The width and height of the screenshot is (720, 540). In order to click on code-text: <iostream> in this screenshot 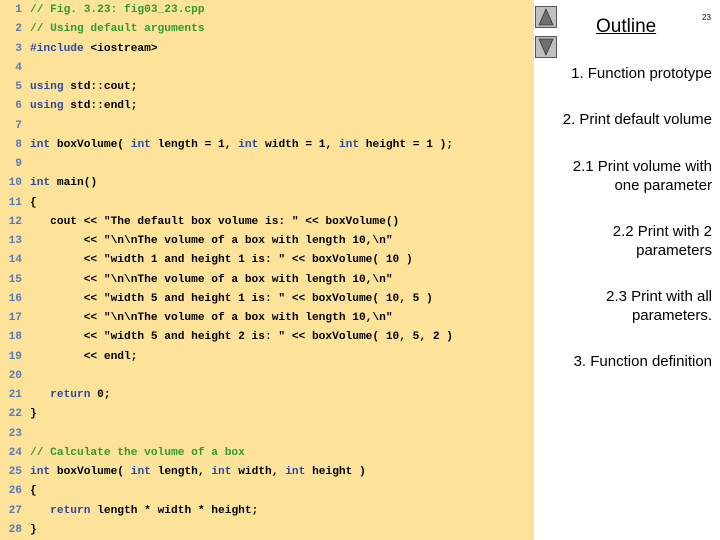, I will do `click(120, 48)`.